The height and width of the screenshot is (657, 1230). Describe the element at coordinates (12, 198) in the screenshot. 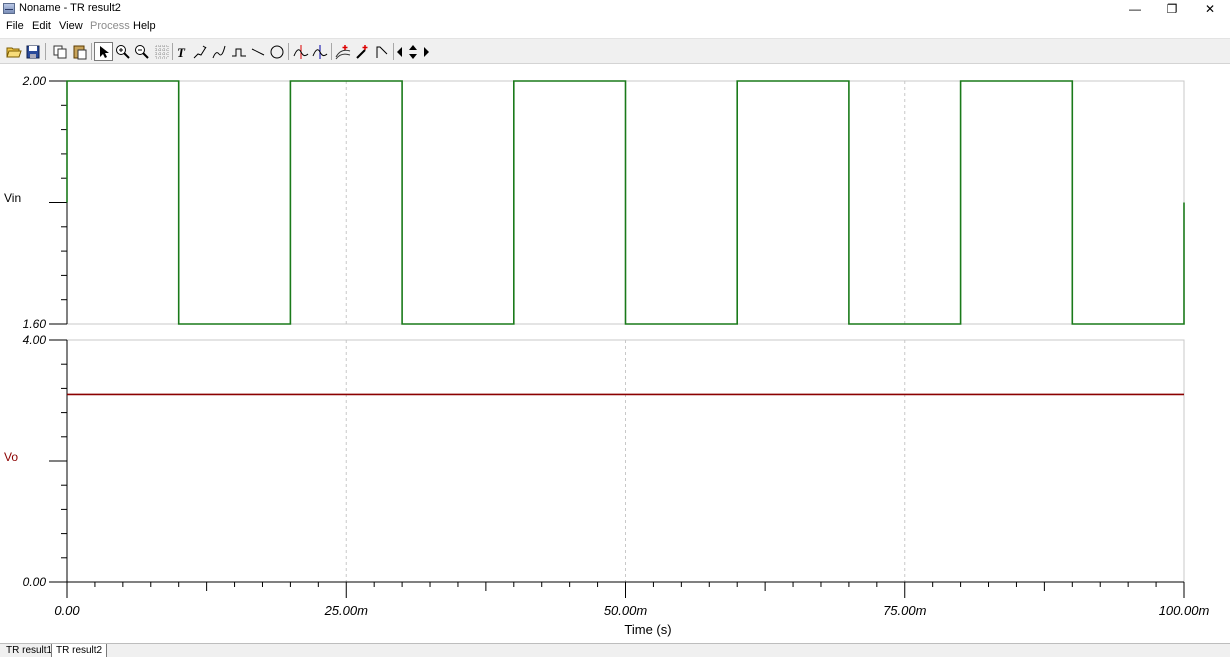

I see `vin-axis-label: Vin` at that location.